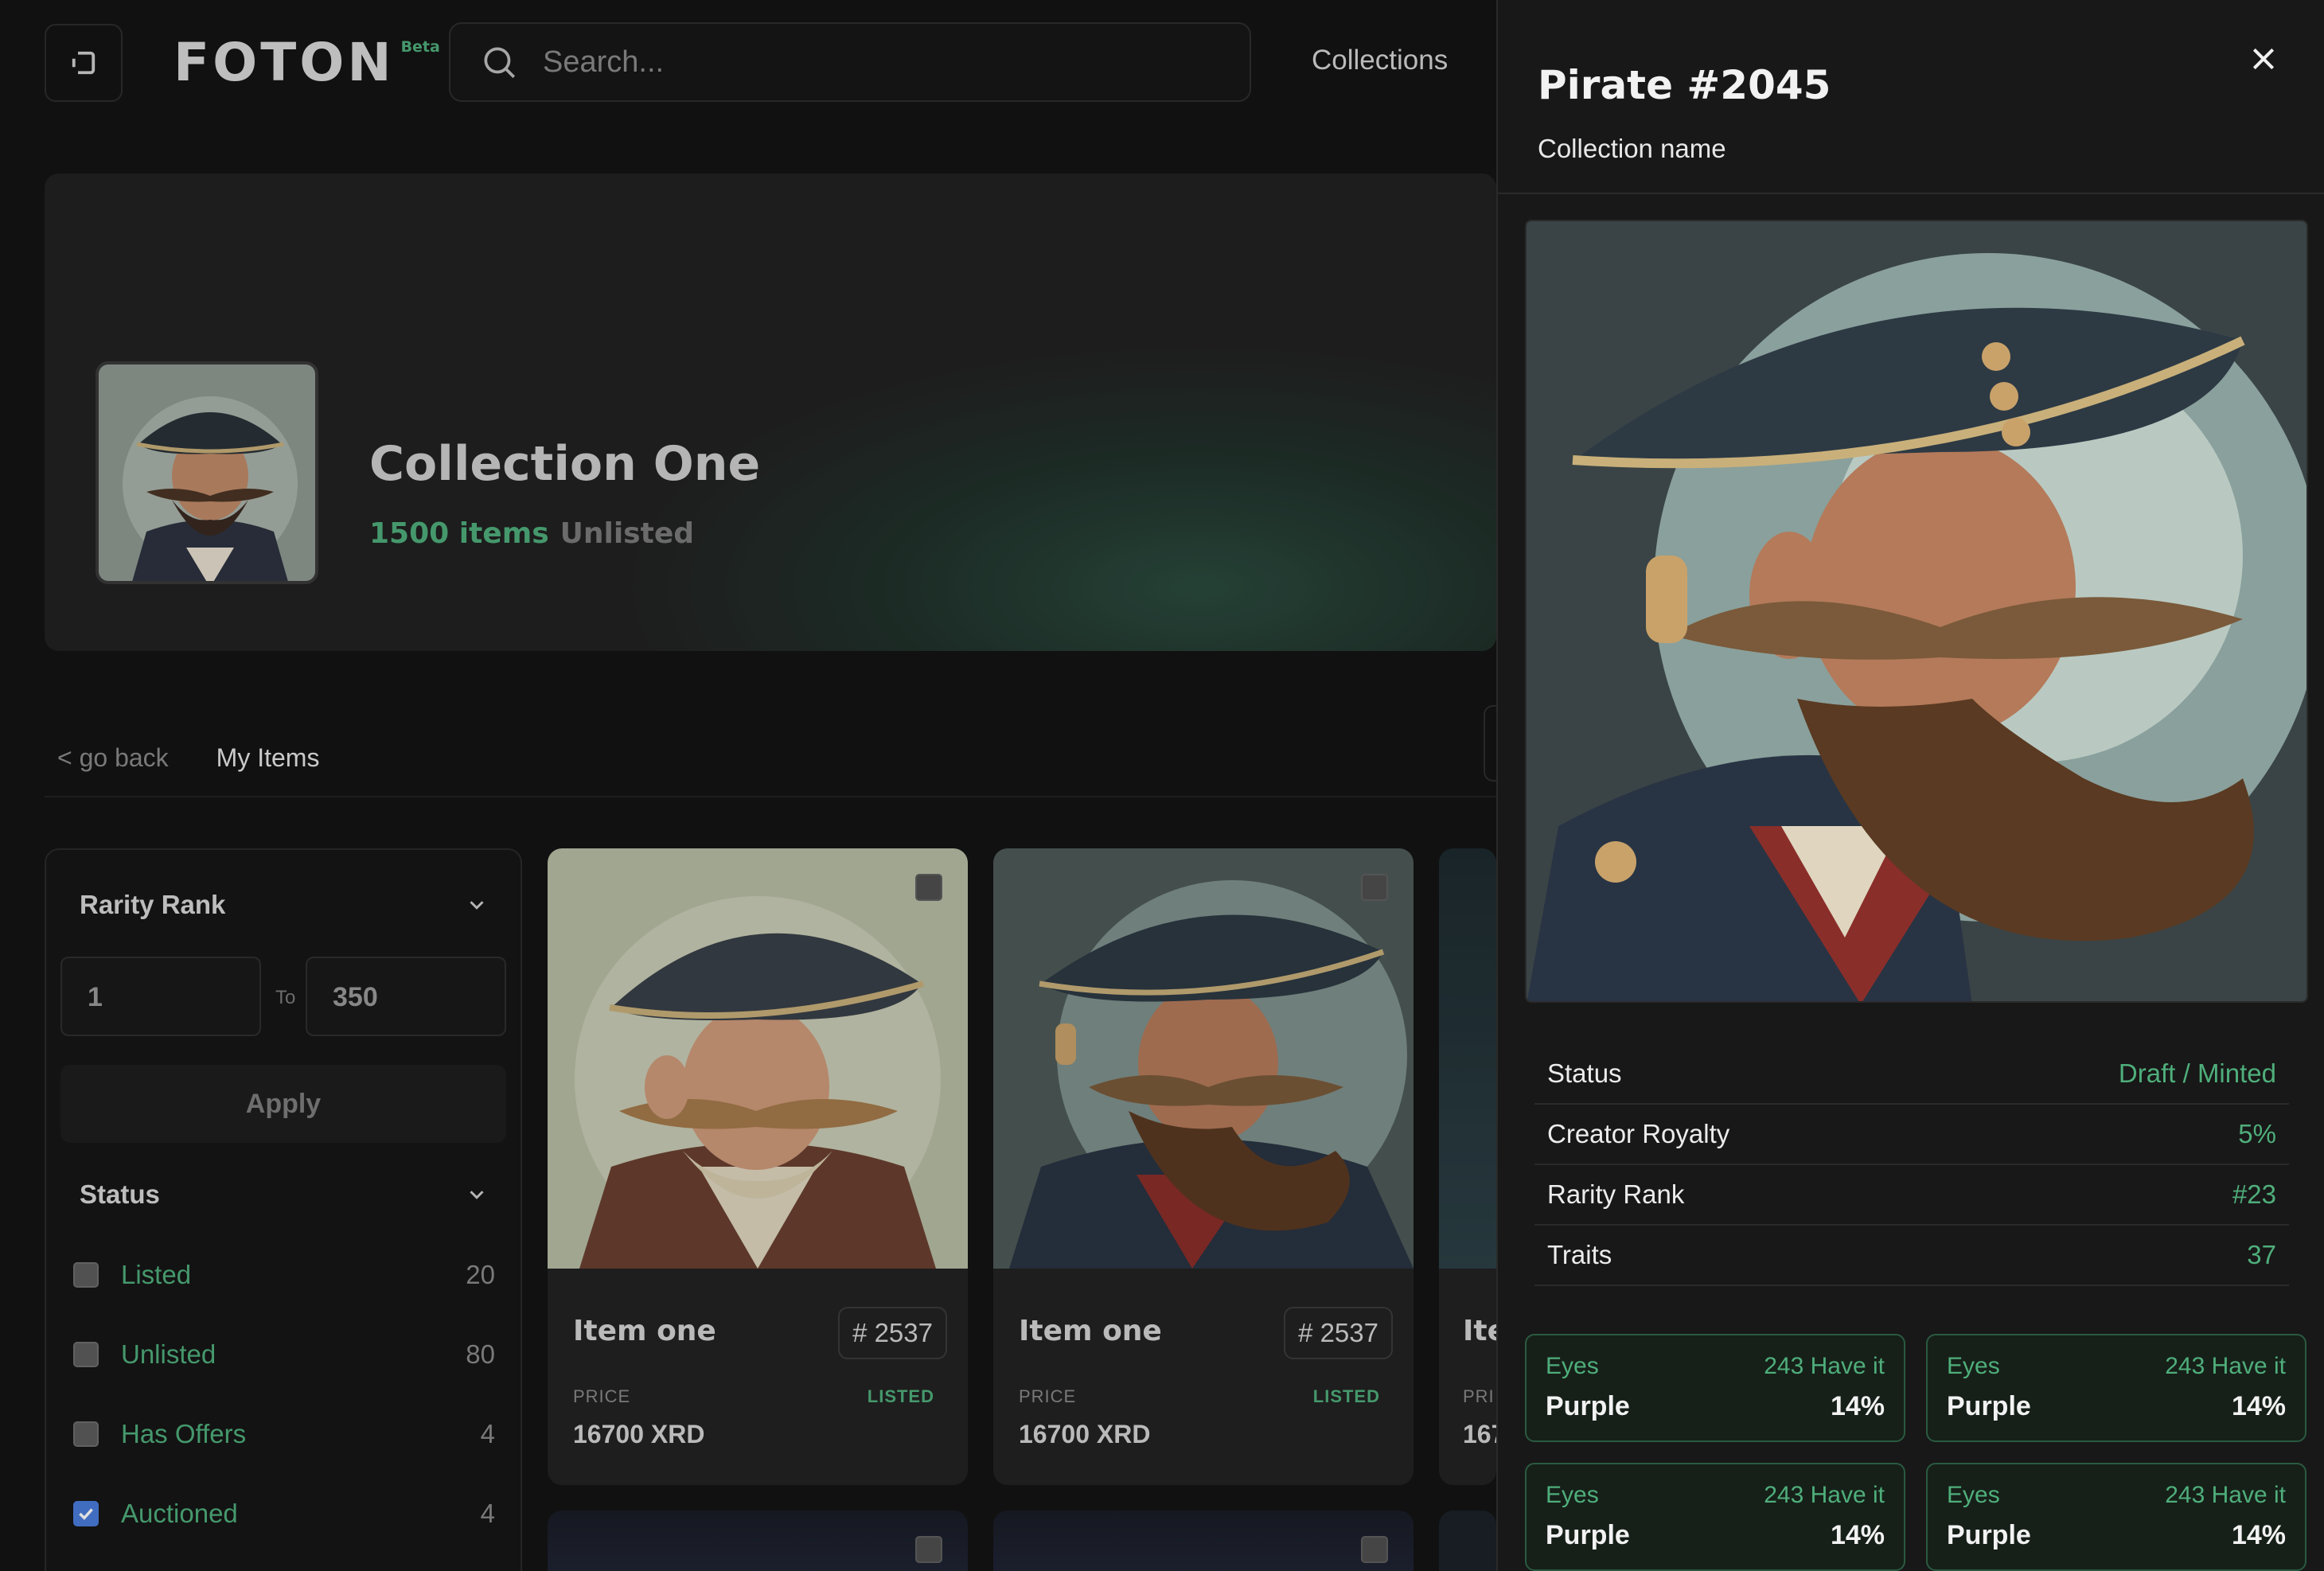  I want to click on item-card-partial: Ite PRI 167, so click(1467, 1166).